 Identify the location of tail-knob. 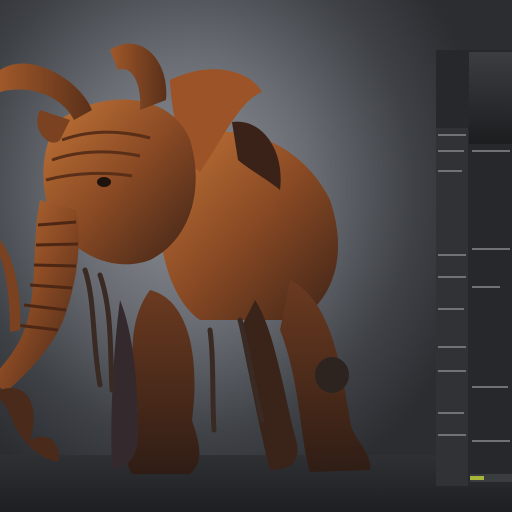
(332, 375).